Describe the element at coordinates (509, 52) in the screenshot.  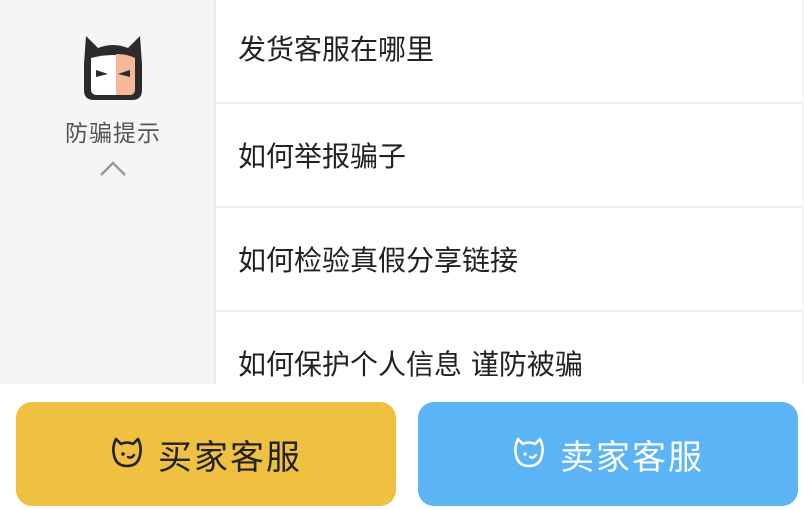
I see `faq-item-shipping-service: 发货客服在哪里` at that location.